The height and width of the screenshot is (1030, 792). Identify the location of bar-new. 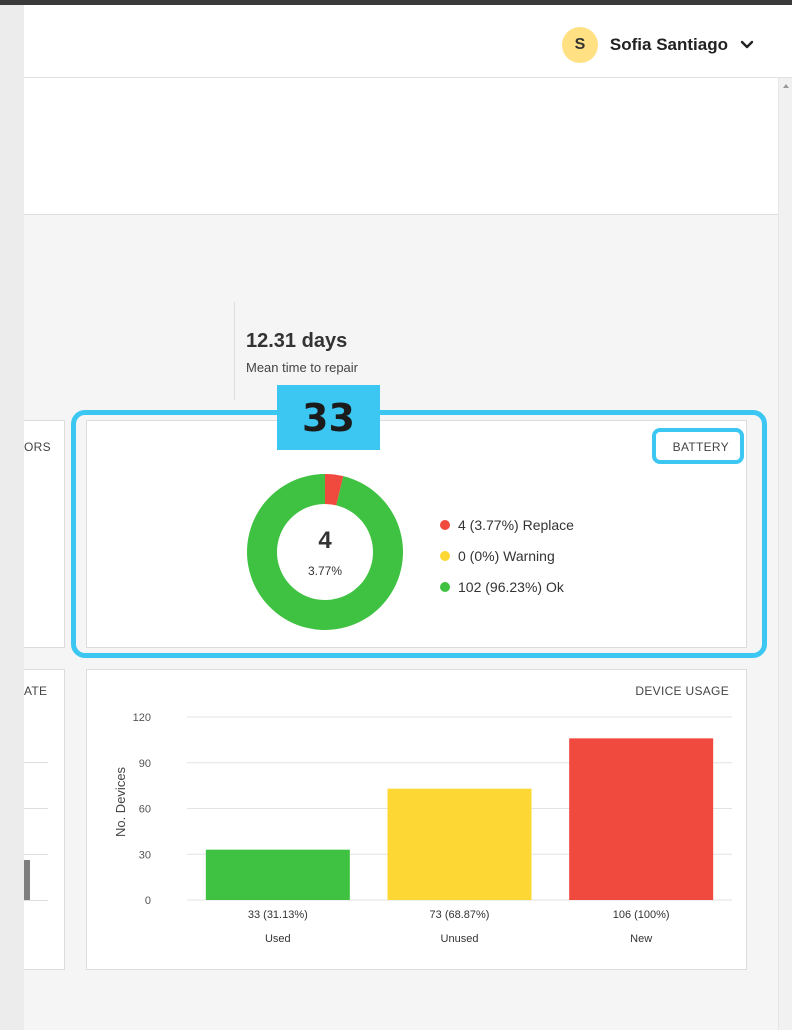
(641, 819).